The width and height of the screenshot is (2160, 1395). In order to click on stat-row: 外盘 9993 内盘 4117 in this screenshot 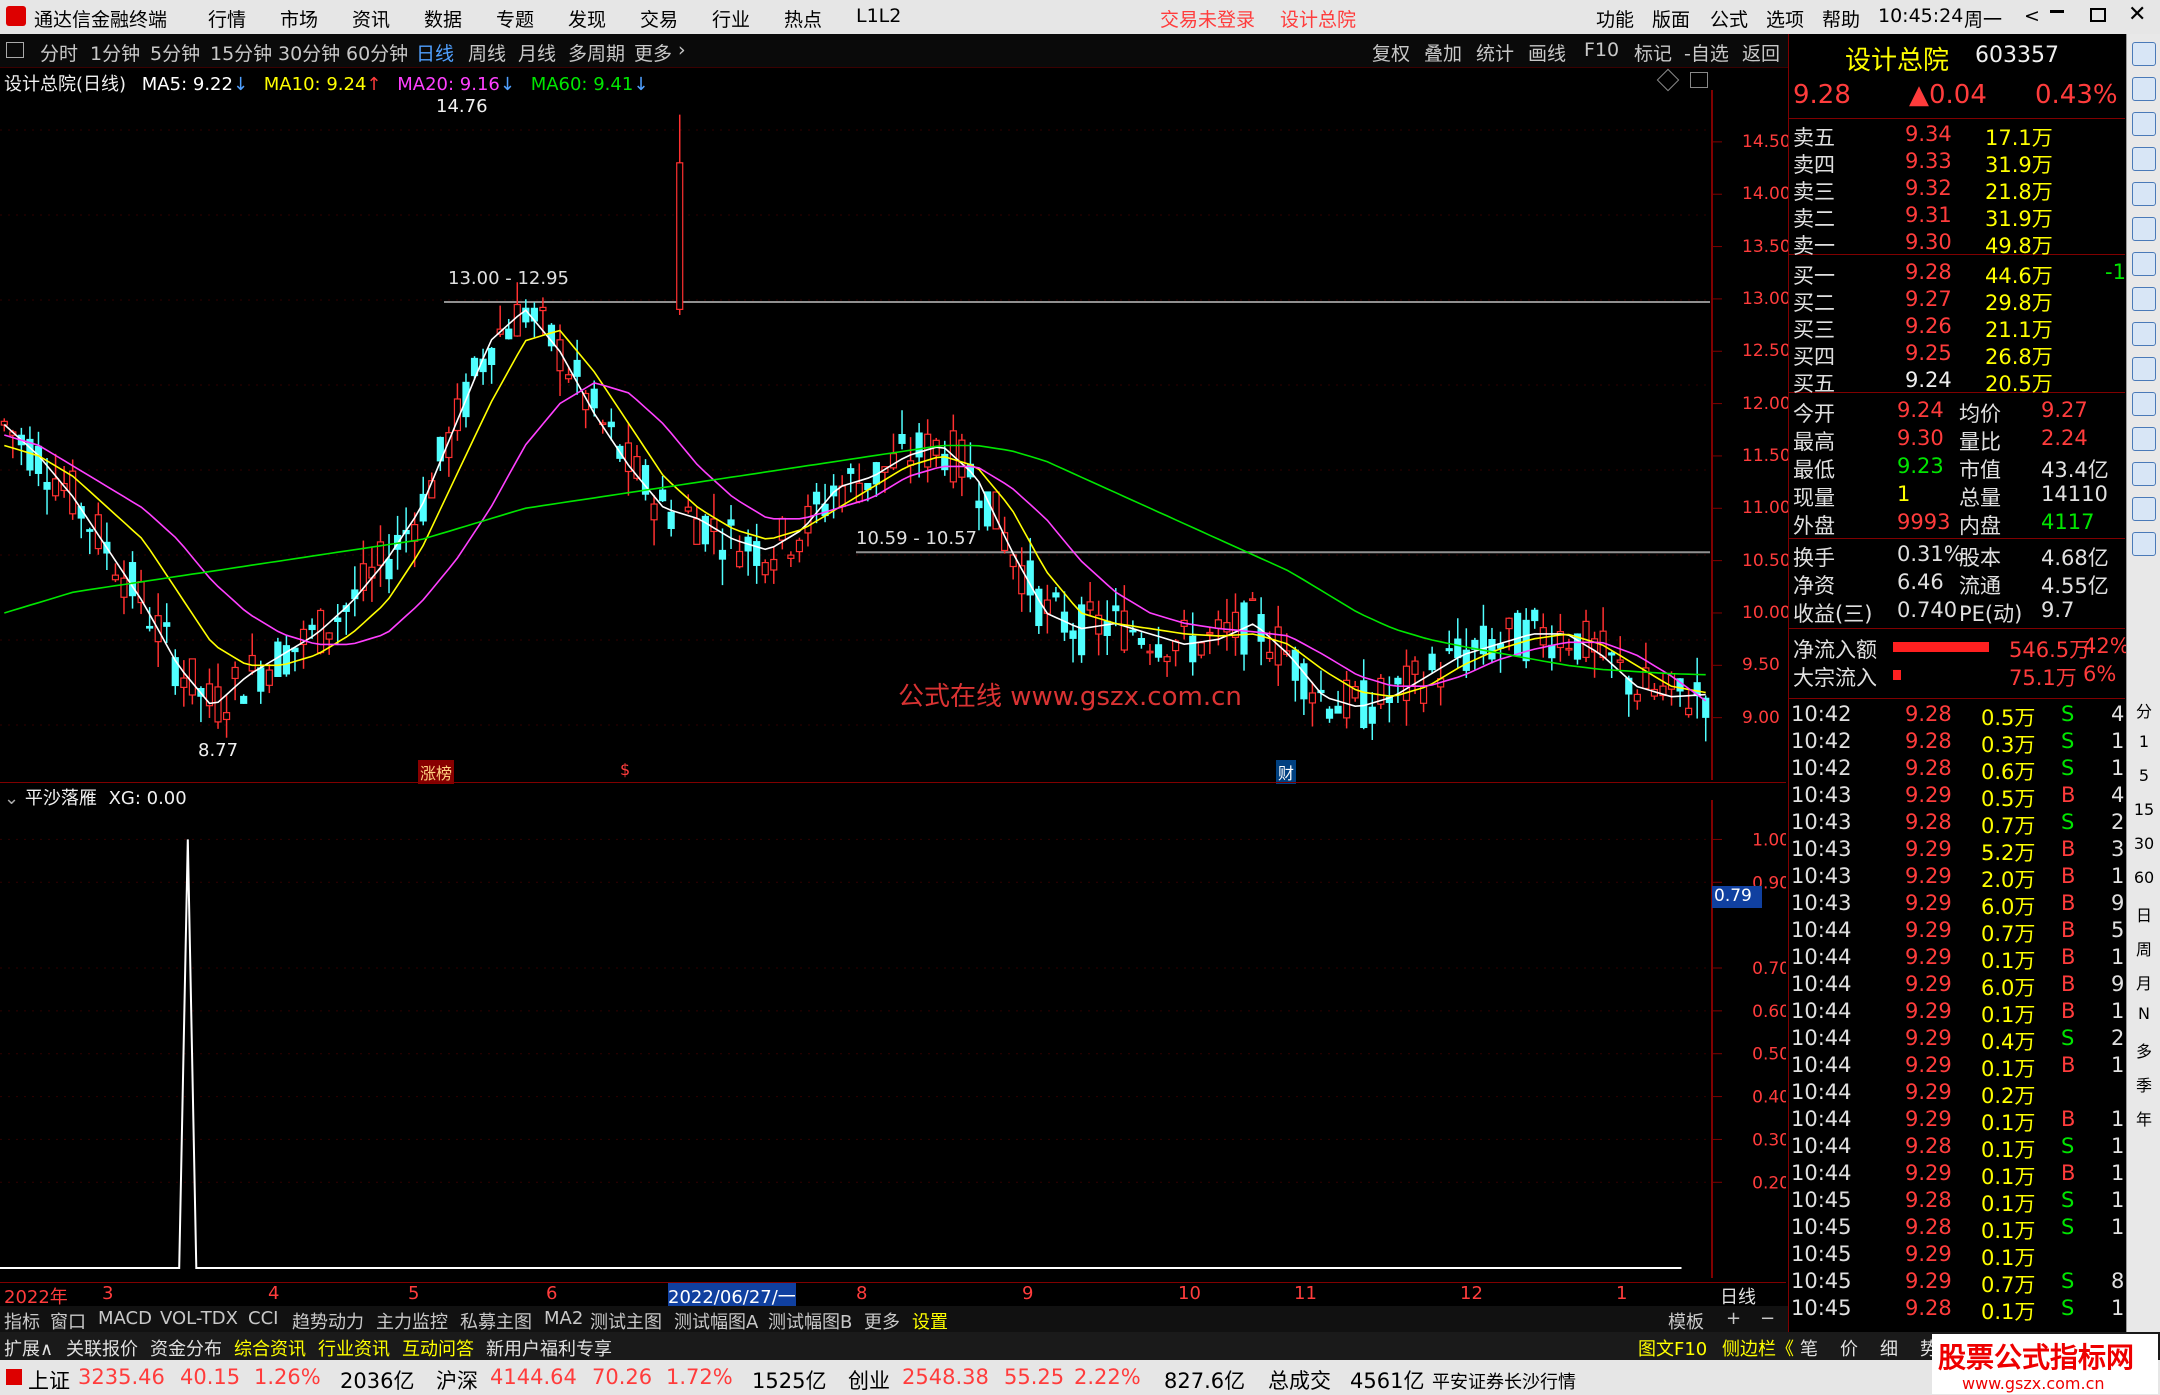, I will do `click(1957, 524)`.